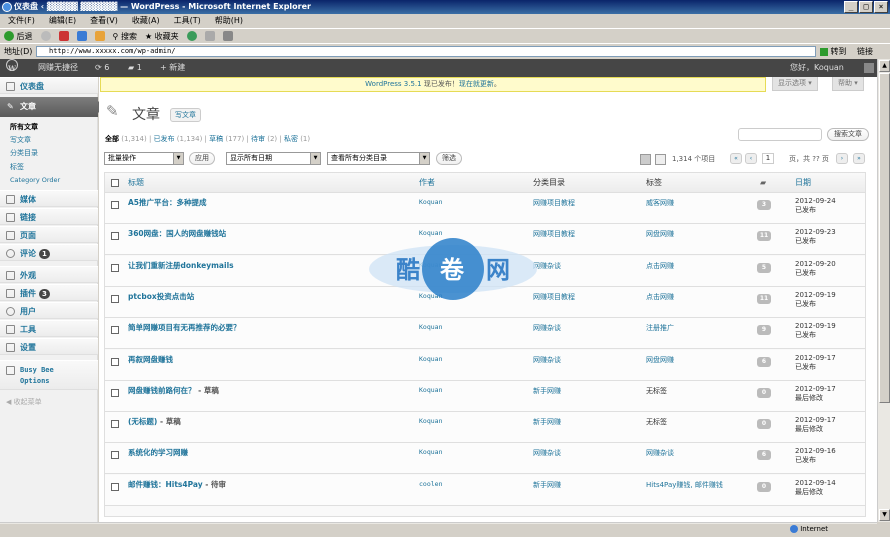  What do you see at coordinates (426, 51) in the screenshot?
I see `address-input: http://www.xxxxx.com/wp-admin/` at bounding box center [426, 51].